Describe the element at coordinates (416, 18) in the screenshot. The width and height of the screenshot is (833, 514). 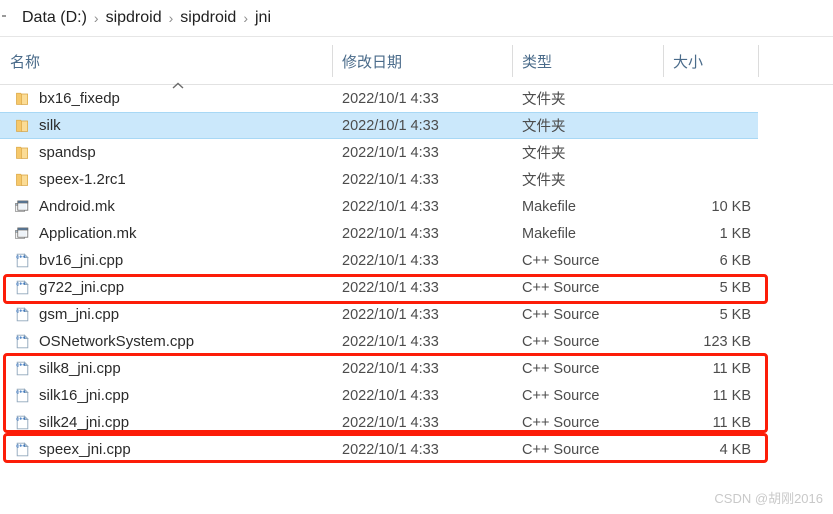
I see `breadcrumb: Data (D:) › sipdroid › sipdroid › jni` at that location.